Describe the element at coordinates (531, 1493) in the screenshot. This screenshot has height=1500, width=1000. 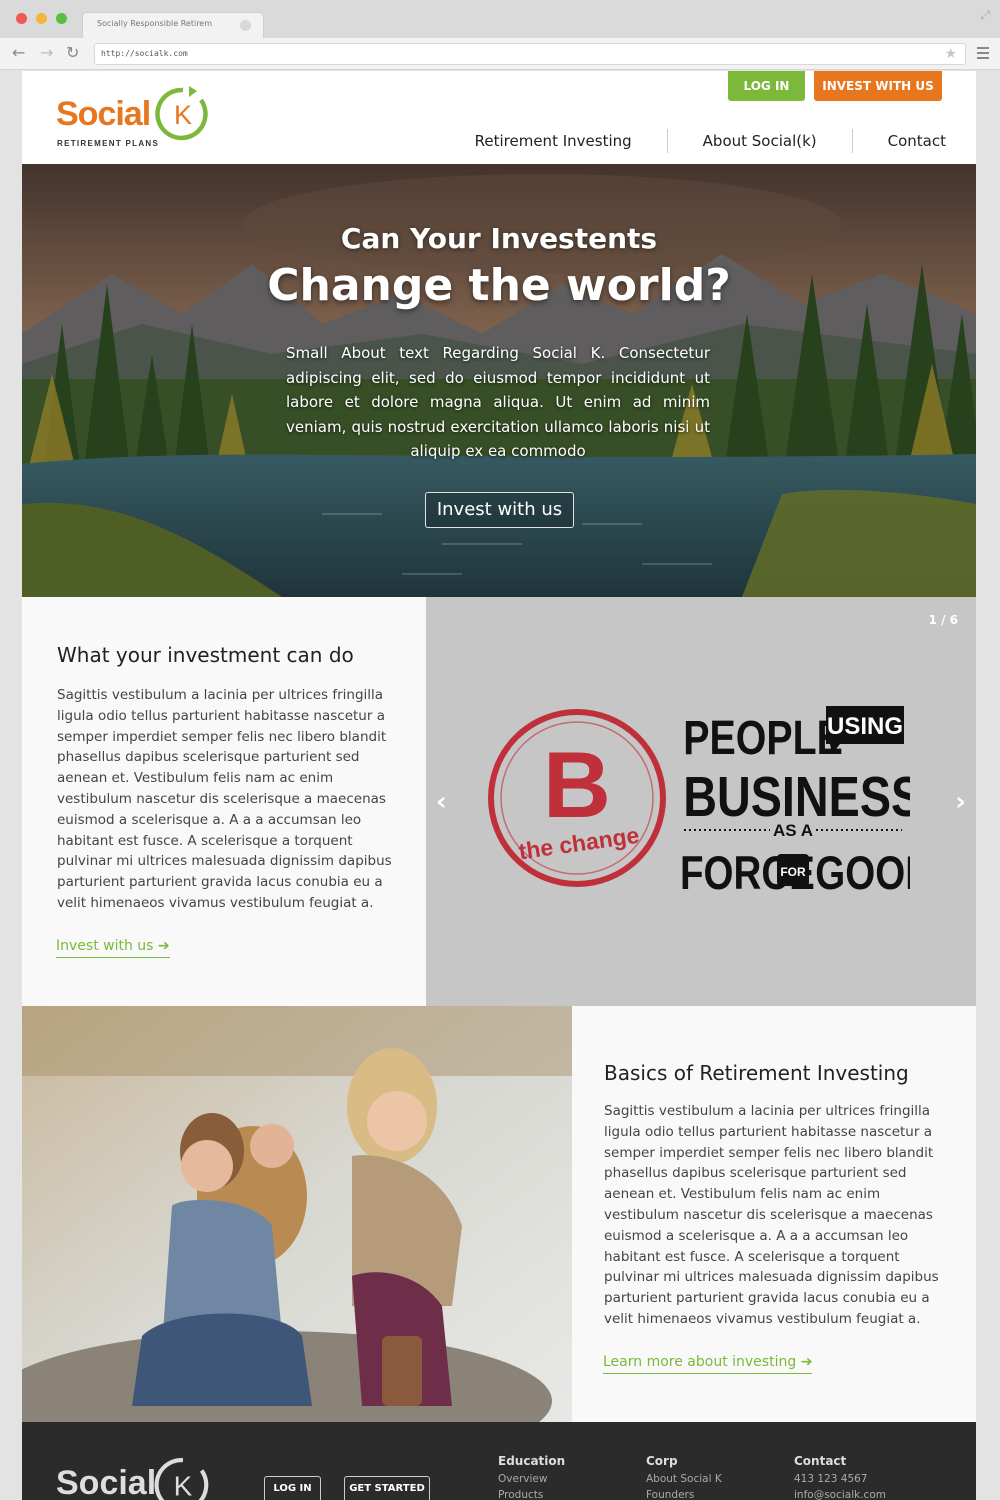
I see `footer-link-products: Products` at that location.